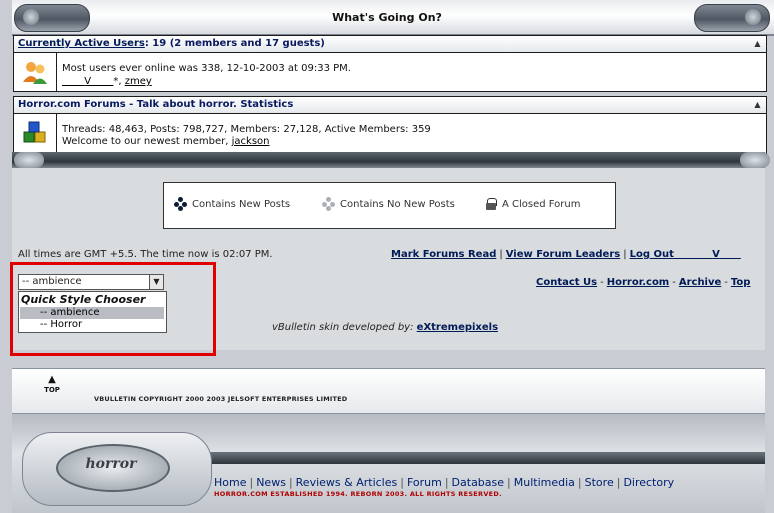  What do you see at coordinates (477, 458) in the screenshot?
I see `footer-shelf` at bounding box center [477, 458].